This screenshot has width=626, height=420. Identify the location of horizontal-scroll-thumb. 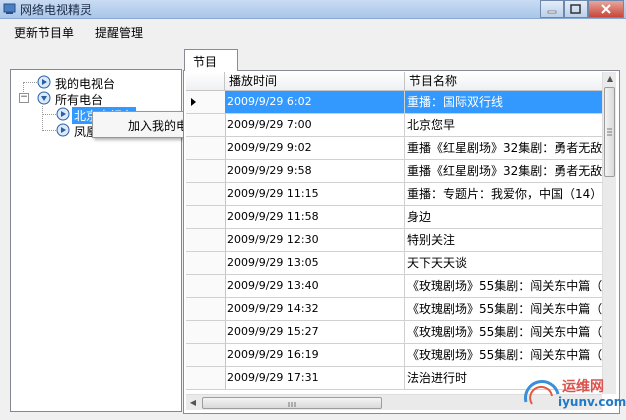
(292, 403).